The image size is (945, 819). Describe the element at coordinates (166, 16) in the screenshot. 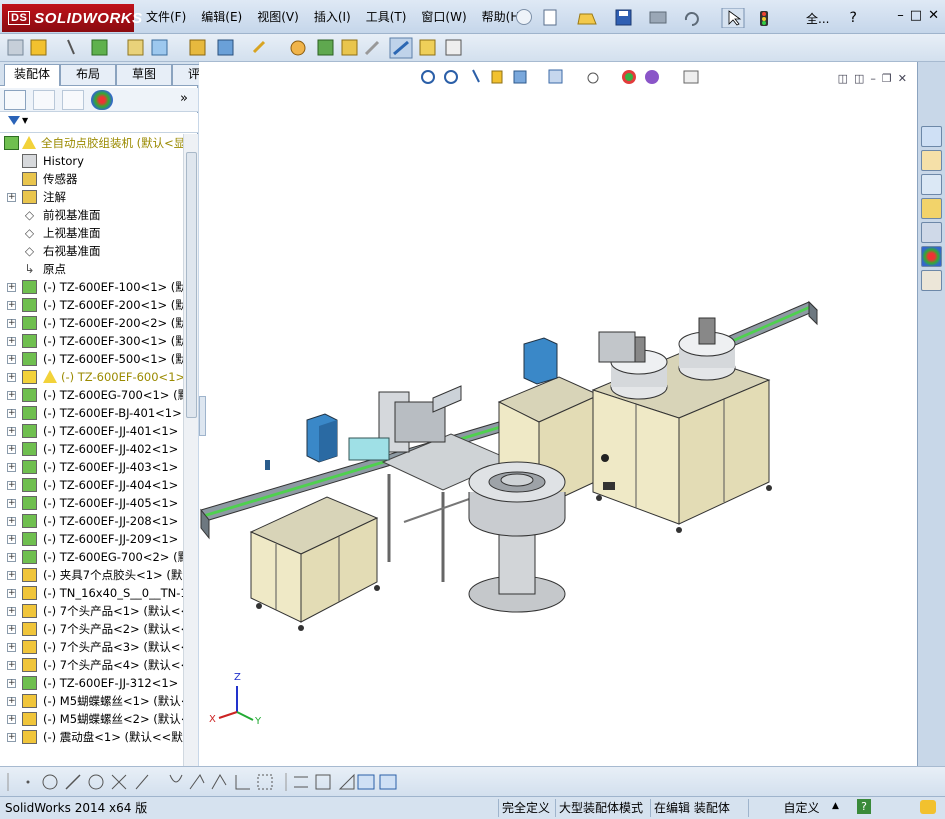

I see `menu-file: 文件(F)` at that location.